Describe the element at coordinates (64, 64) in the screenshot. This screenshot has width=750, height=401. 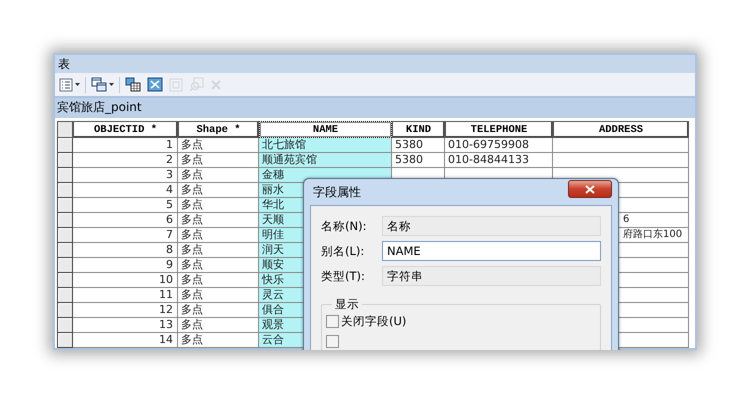
I see `window-title: 表` at that location.